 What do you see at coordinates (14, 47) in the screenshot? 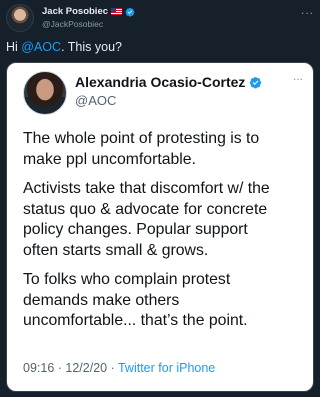
I see `outer-text-prefix: Hi` at bounding box center [14, 47].